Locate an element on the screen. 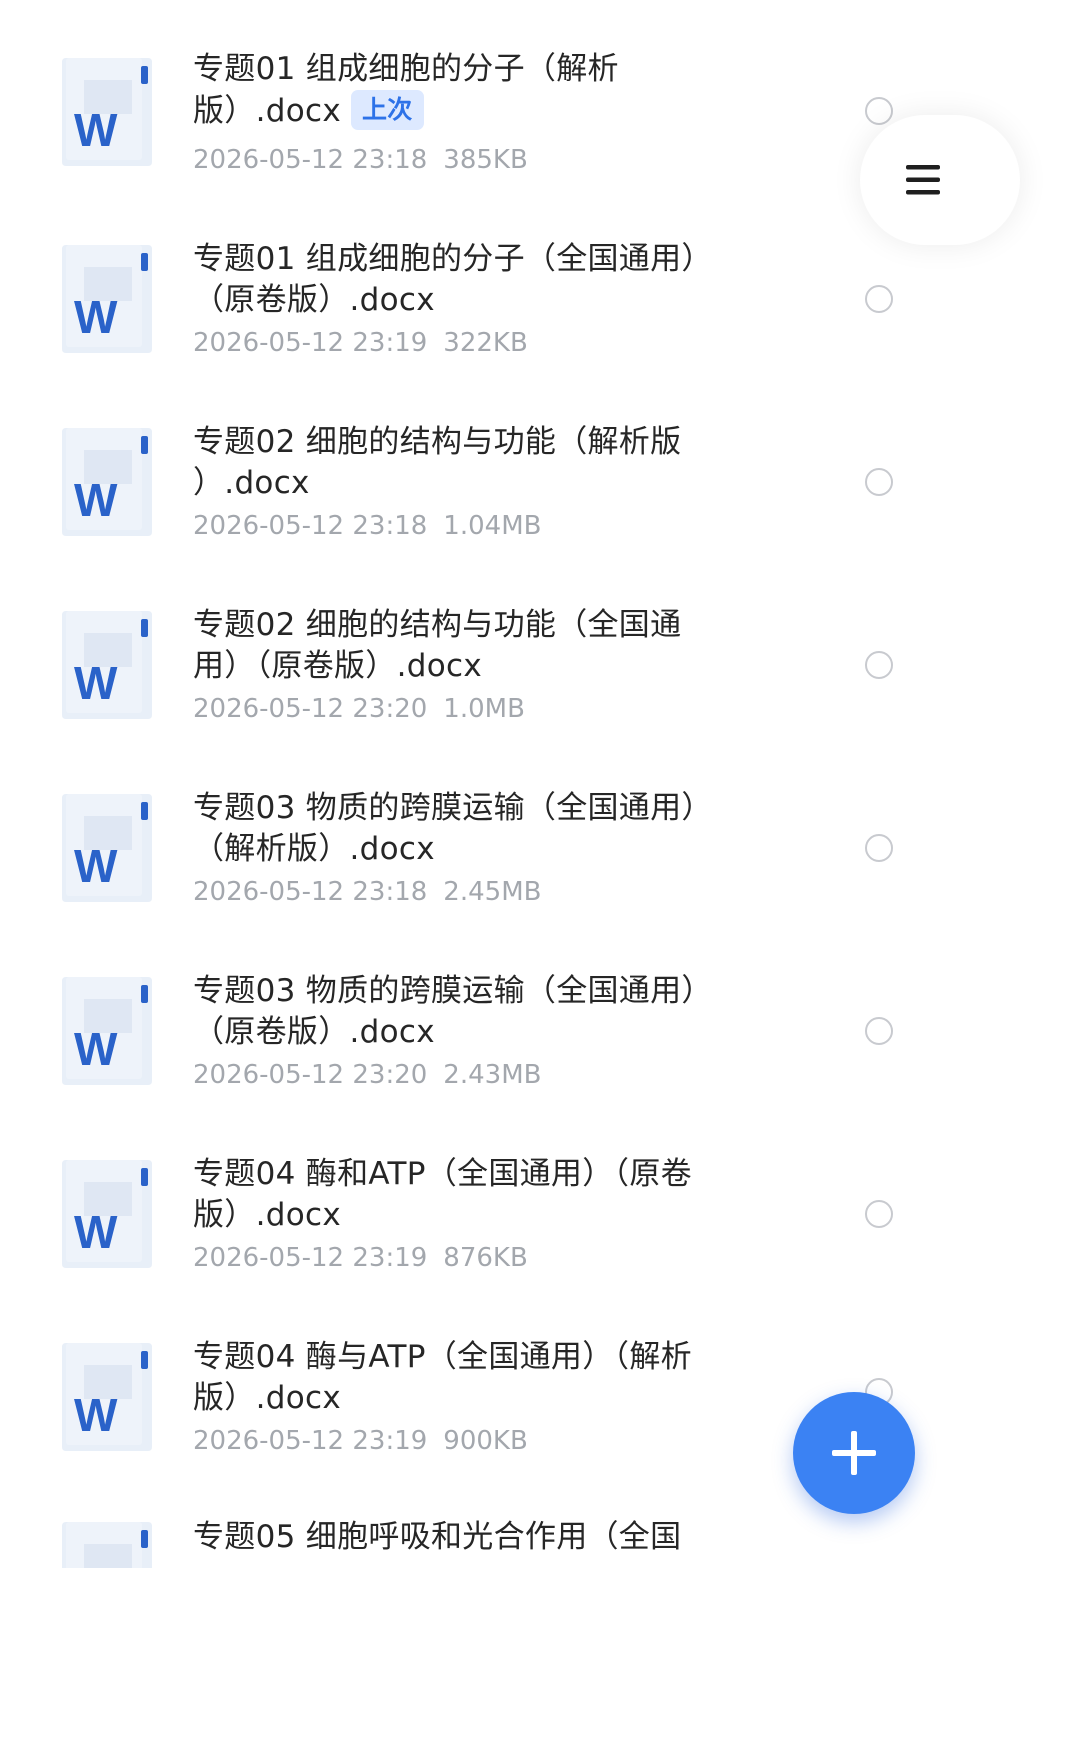  plus-icon is located at coordinates (854, 1453).